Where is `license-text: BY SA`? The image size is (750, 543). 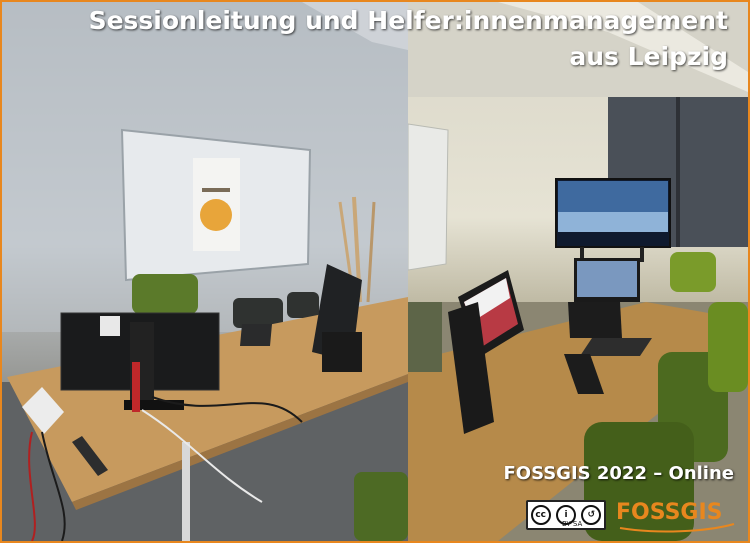
license-text: BY SA is located at coordinates (572, 524).